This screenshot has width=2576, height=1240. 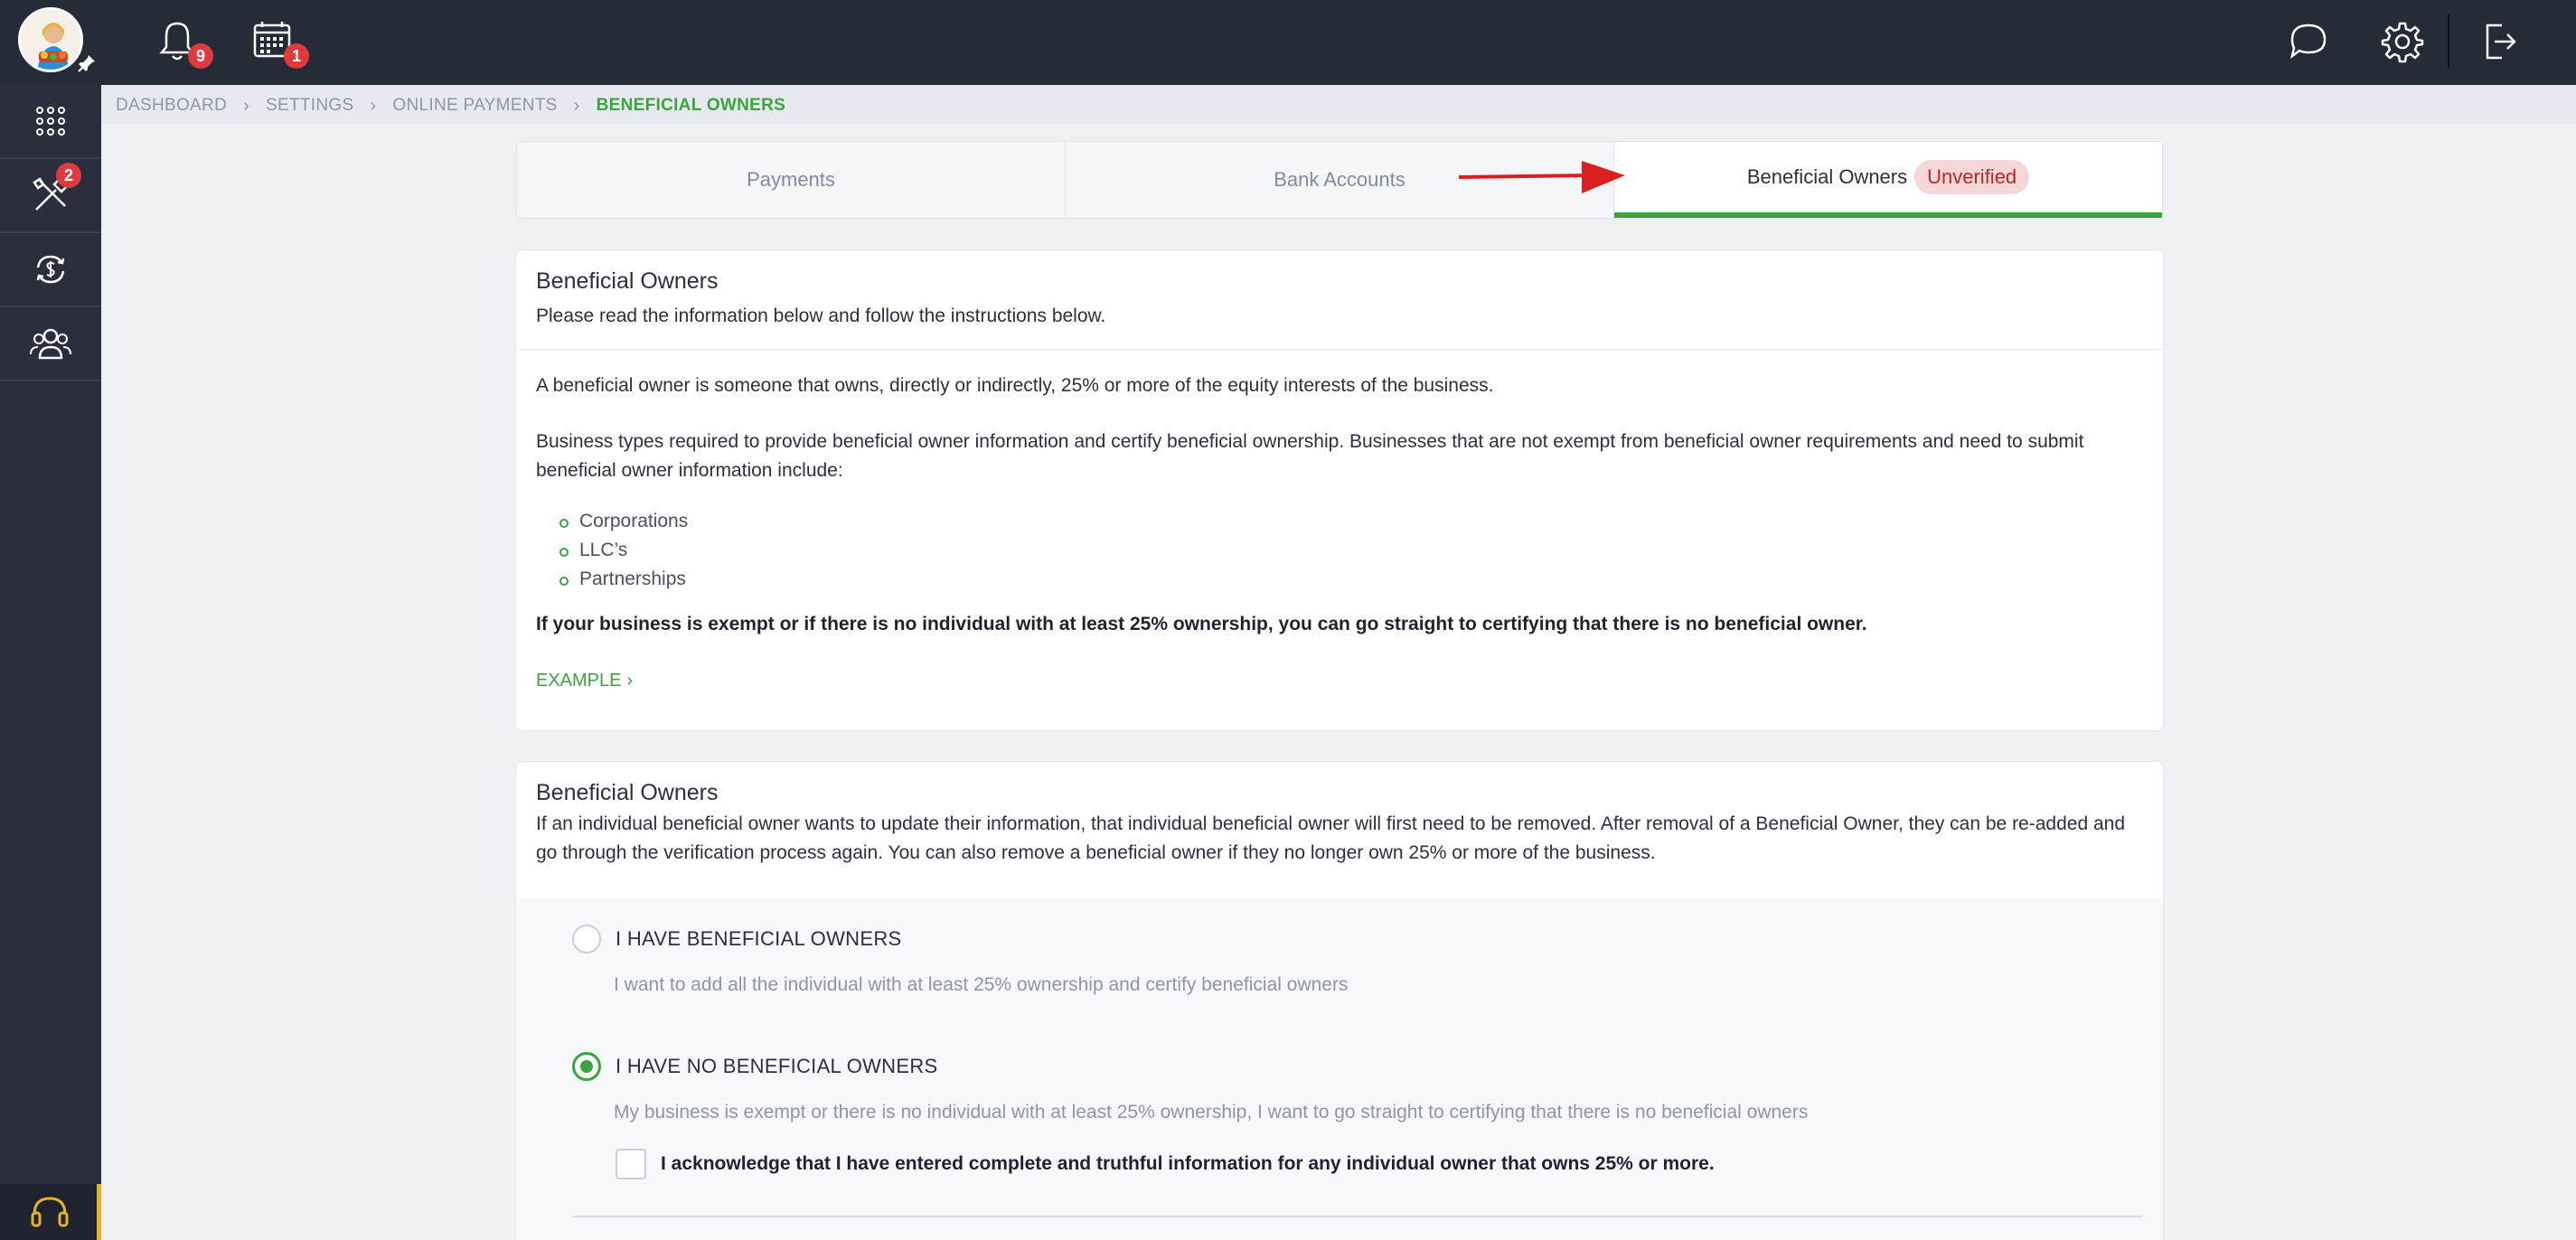 I want to click on pin-icon, so click(x=87, y=63).